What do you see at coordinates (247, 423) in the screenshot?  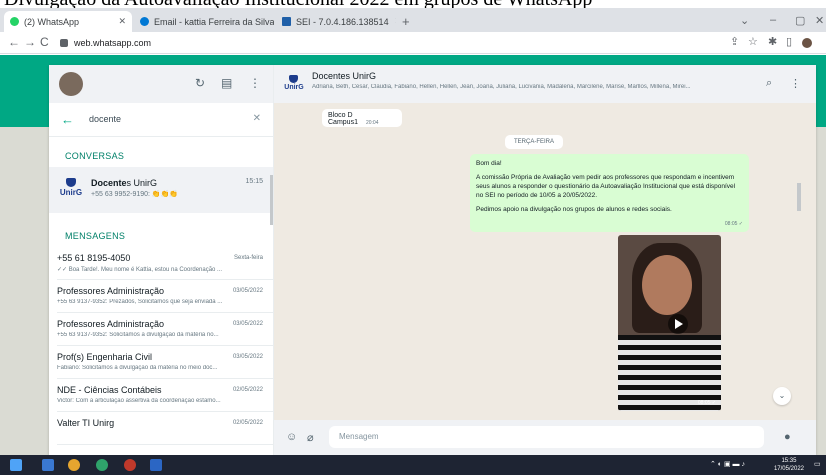 I see `message-time: 02/05/2022` at bounding box center [247, 423].